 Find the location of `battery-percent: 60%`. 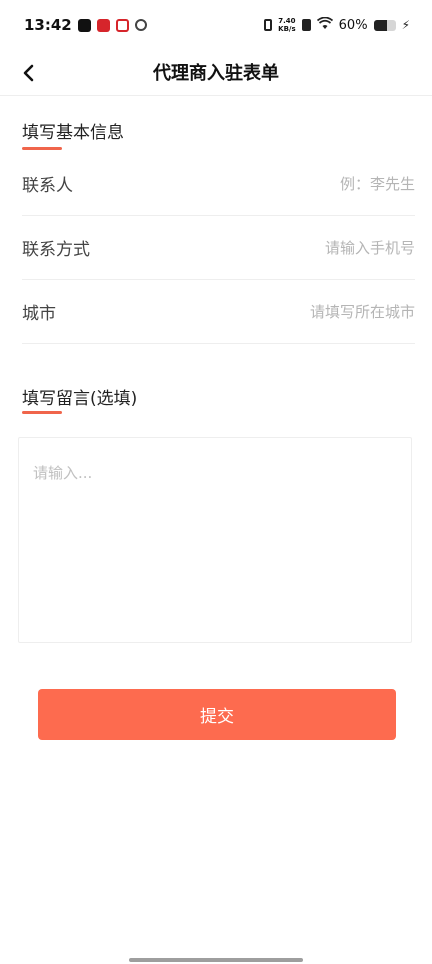

battery-percent: 60% is located at coordinates (353, 25).